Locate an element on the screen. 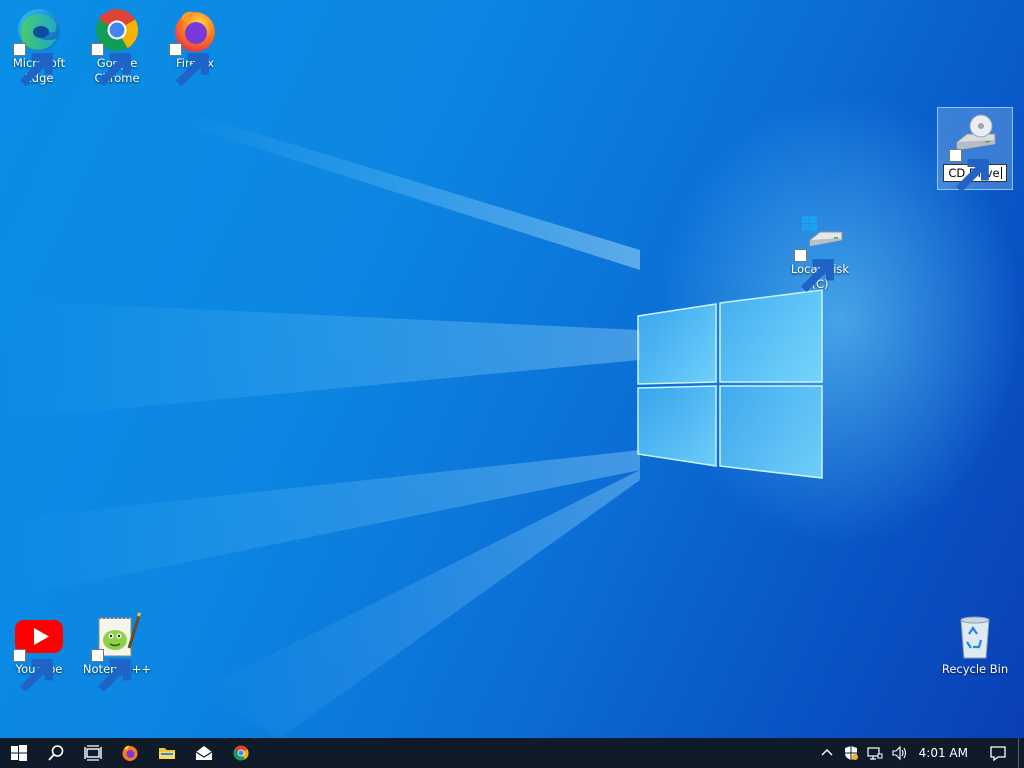 This screenshot has width=1024, height=768. task-view-icon is located at coordinates (92, 753).